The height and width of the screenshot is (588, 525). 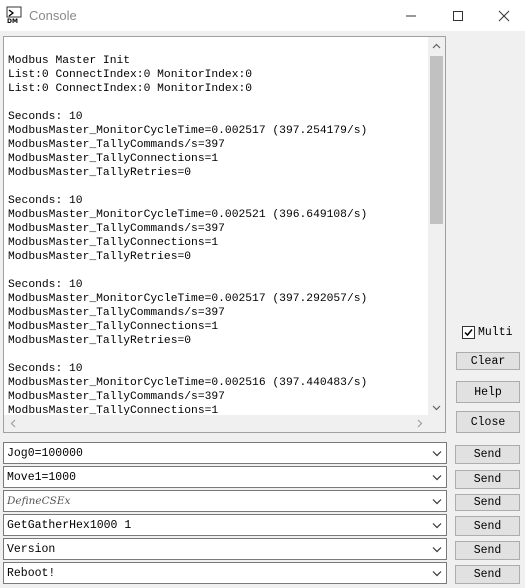 What do you see at coordinates (53, 15) in the screenshot?
I see `window-title: Console` at bounding box center [53, 15].